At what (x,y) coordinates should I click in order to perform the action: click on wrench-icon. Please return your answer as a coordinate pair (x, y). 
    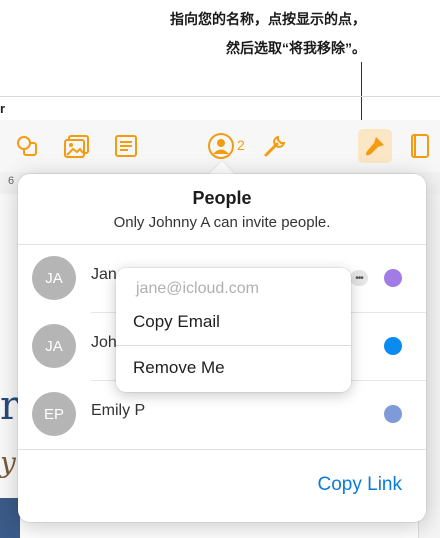
    Looking at the image, I should click on (275, 146).